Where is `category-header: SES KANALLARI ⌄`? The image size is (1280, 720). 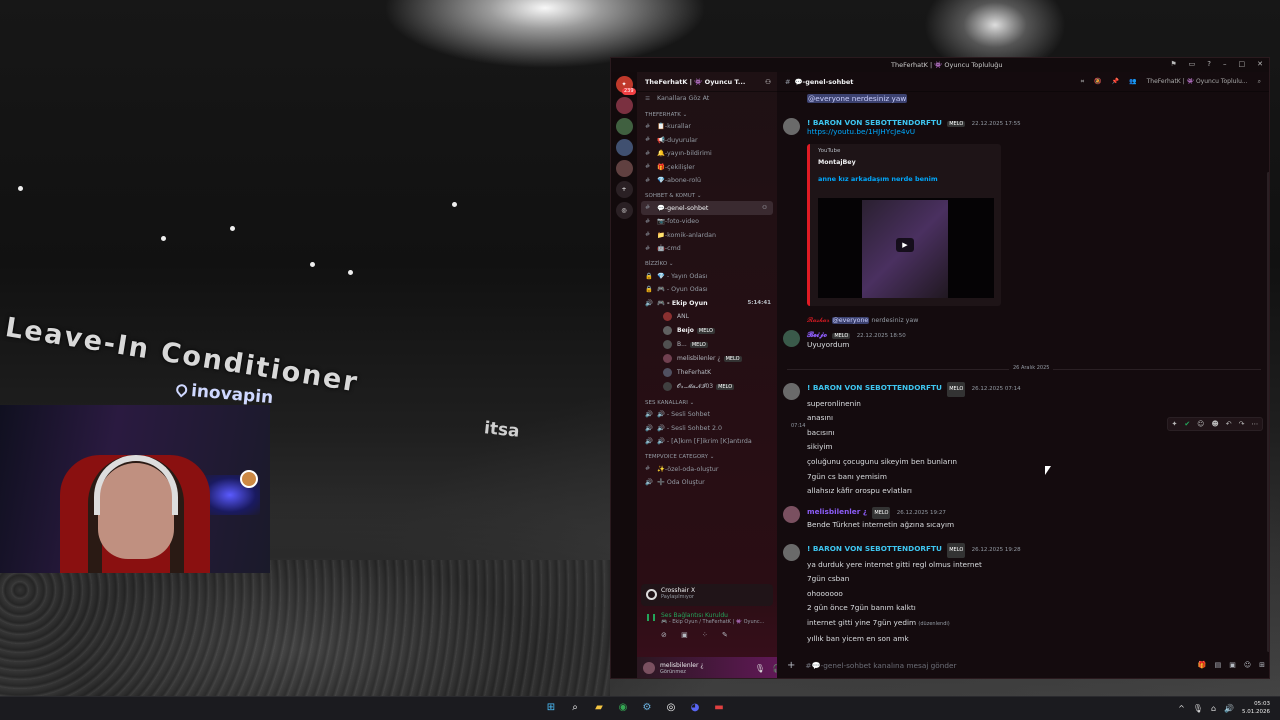
category-header: SES KANALLARI ⌄ is located at coordinates (707, 401).